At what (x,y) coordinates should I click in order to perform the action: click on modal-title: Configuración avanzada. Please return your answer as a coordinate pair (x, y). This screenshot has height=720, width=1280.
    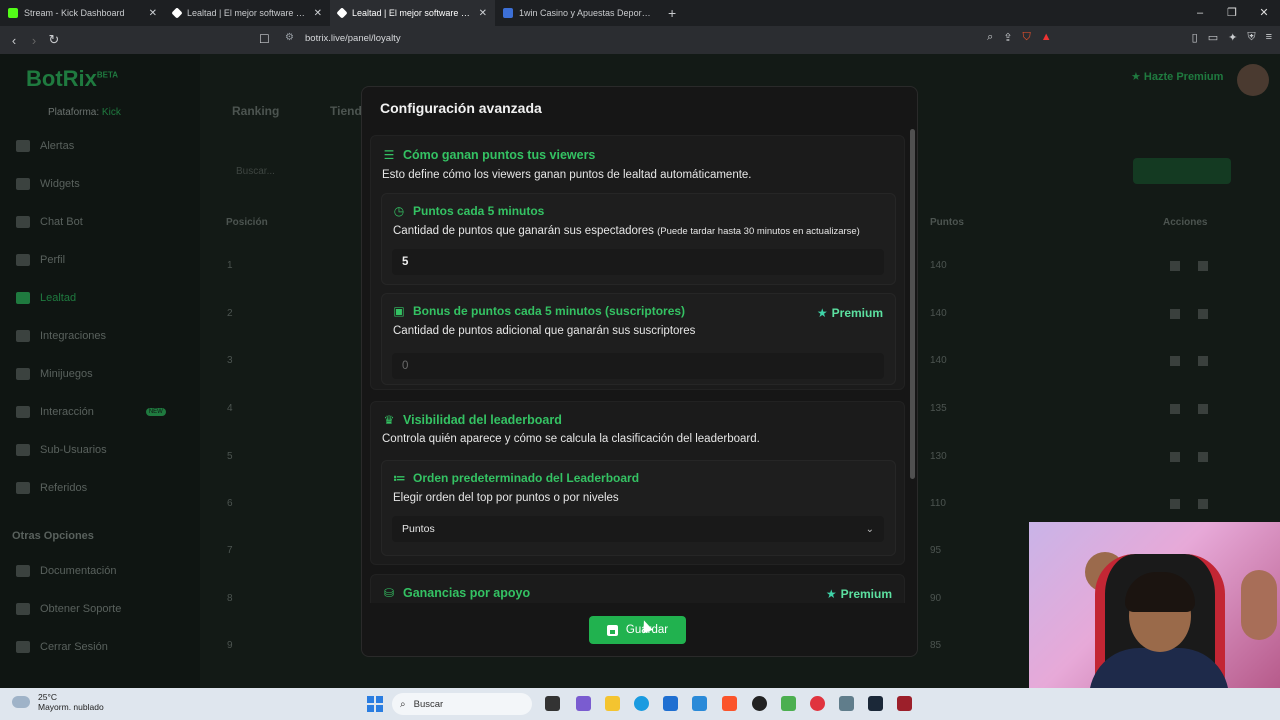
    Looking at the image, I should click on (461, 108).